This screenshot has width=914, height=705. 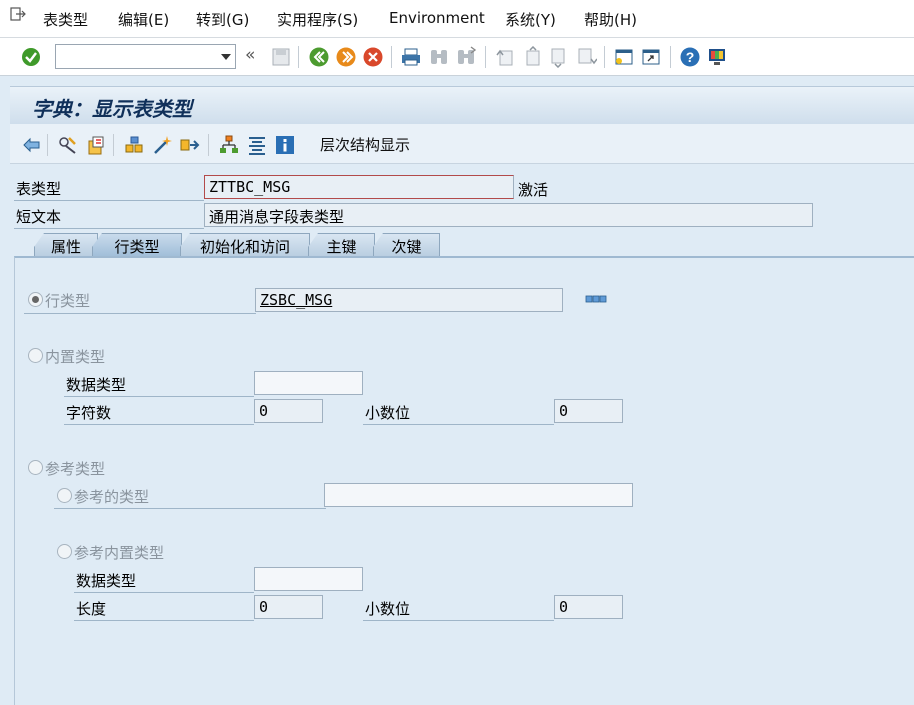 I want to click on menu-goto: 转到(G), so click(x=222, y=19).